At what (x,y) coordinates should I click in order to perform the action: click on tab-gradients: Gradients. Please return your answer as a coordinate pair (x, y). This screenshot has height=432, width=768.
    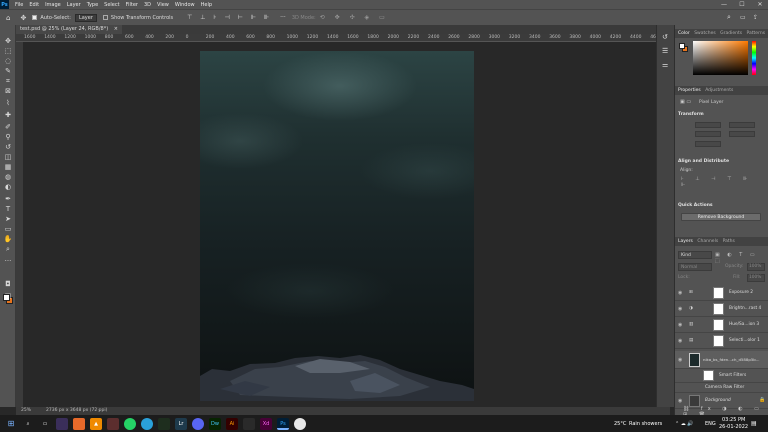
    Looking at the image, I should click on (731, 33).